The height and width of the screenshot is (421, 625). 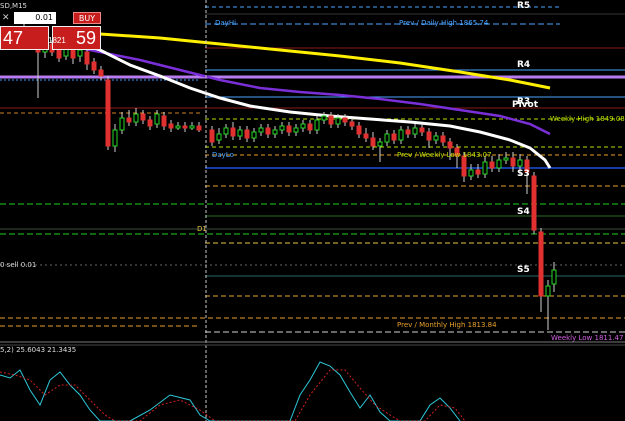 I want to click on level-label-s5: S5, so click(x=523, y=270).